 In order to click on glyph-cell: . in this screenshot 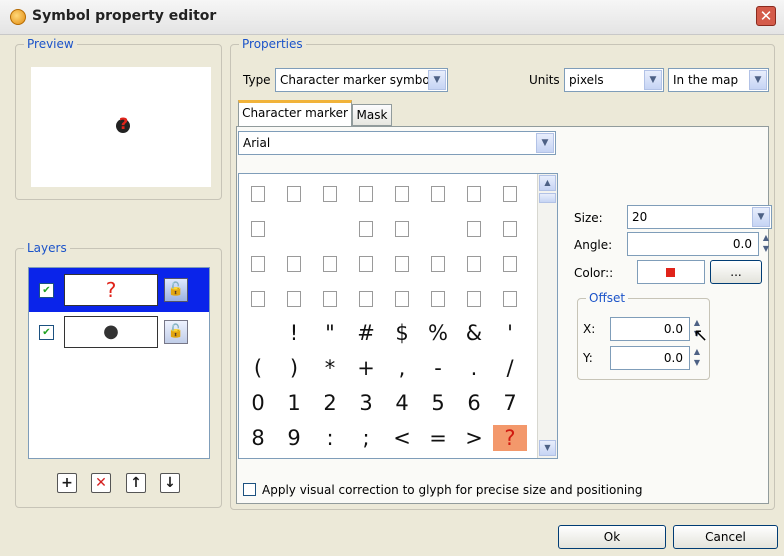, I will do `click(474, 368)`.